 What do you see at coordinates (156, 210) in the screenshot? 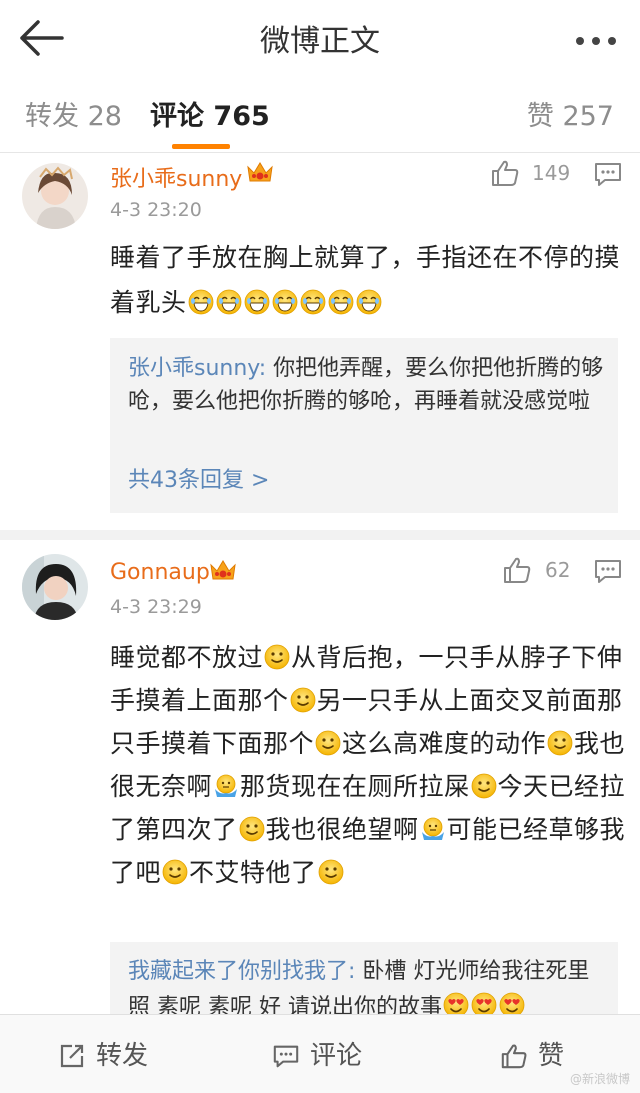
I see `comment-time: 4-3 23:20` at bounding box center [156, 210].